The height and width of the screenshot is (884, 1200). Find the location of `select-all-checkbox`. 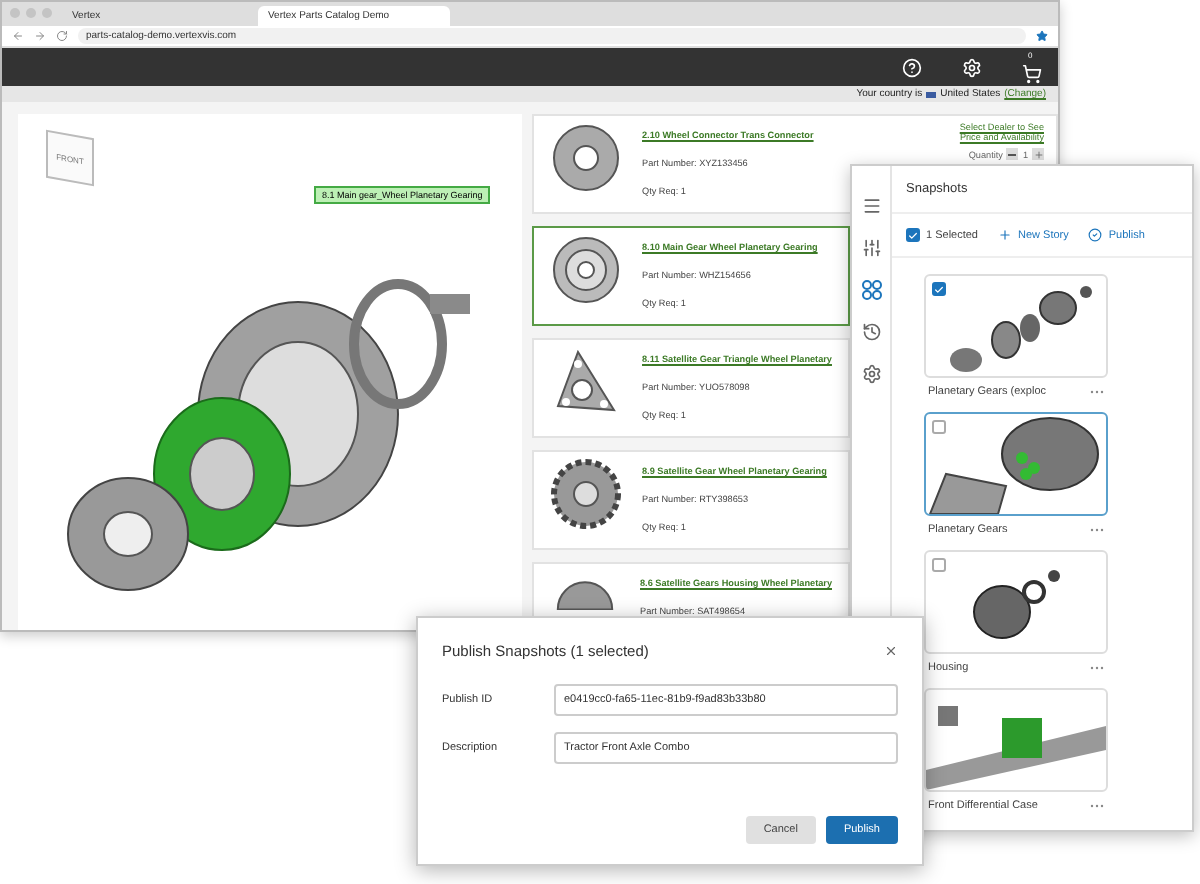

select-all-checkbox is located at coordinates (913, 235).